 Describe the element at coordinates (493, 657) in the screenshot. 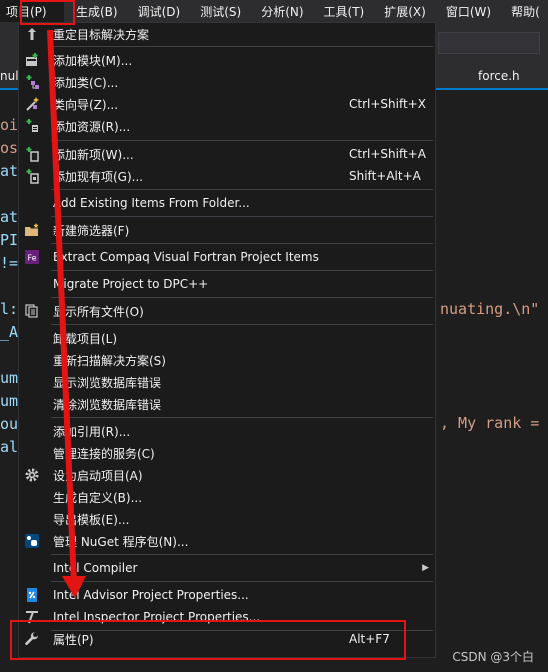

I see `watermark: CSDN @3个白` at that location.